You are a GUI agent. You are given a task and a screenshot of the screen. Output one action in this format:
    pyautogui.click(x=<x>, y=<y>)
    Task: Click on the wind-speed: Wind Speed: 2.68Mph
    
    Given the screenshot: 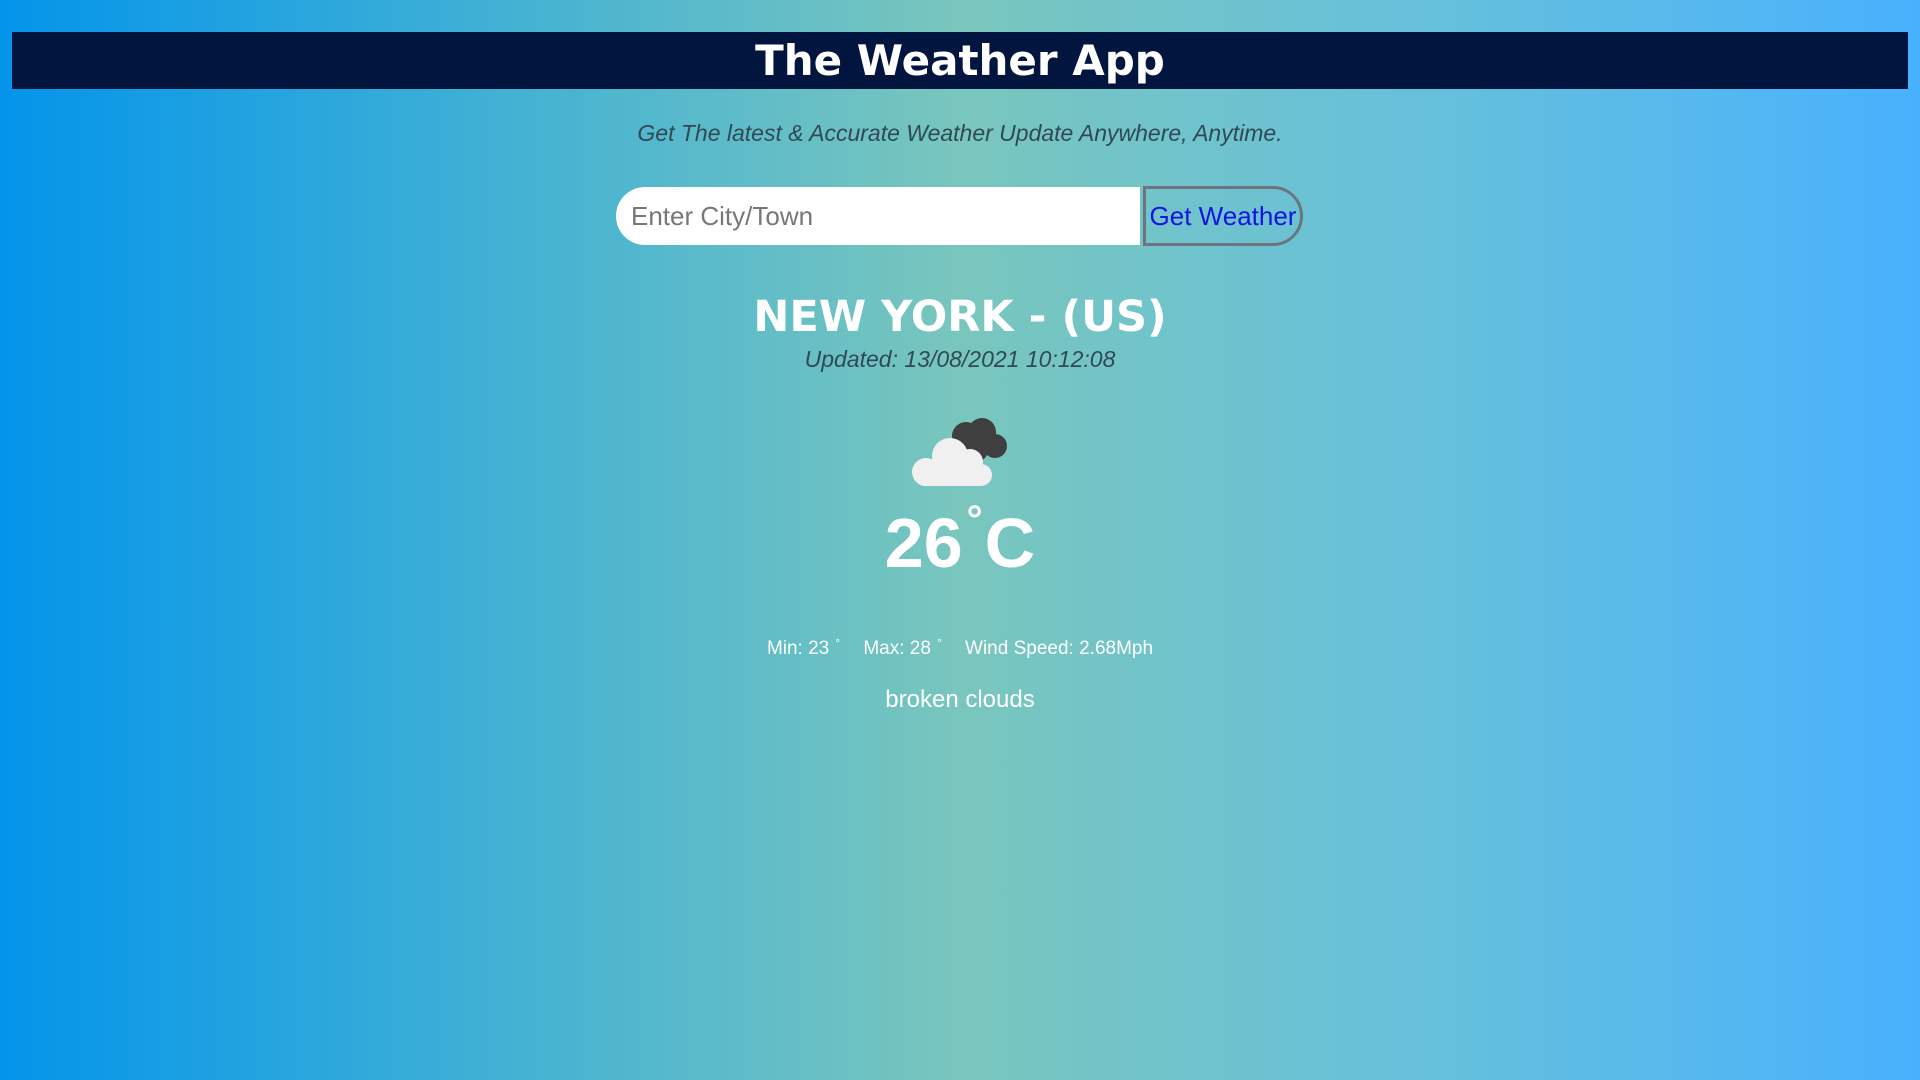 What is the action you would take?
    pyautogui.click(x=1059, y=649)
    